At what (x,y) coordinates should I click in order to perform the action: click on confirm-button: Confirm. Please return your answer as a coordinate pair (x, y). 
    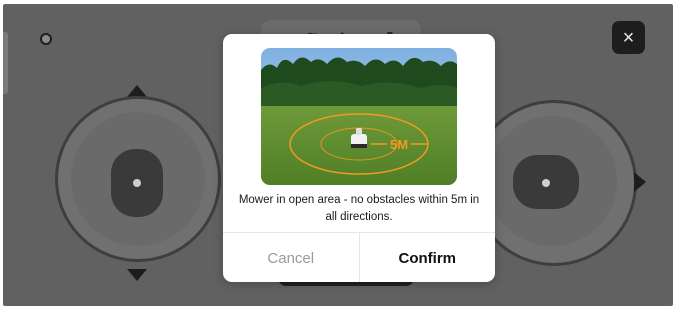
    Looking at the image, I should click on (428, 257).